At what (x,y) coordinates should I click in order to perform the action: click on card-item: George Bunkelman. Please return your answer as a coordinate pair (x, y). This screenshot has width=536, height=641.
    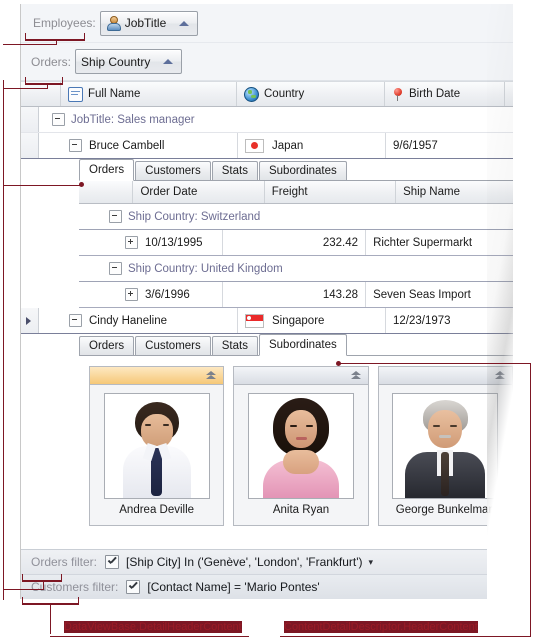
    Looking at the image, I should click on (445, 446).